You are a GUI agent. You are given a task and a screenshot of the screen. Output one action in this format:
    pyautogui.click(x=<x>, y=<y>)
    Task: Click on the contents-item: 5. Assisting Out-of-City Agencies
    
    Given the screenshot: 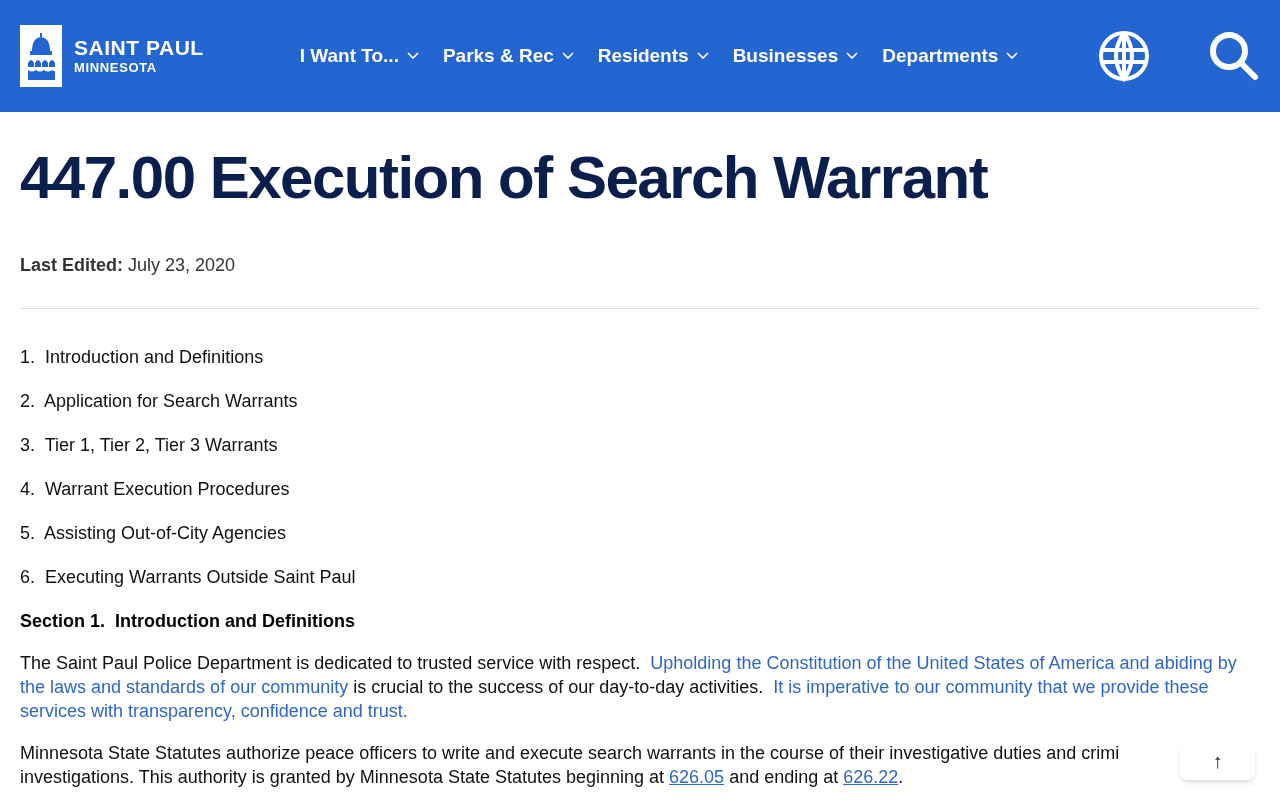 What is the action you would take?
    pyautogui.click(x=640, y=533)
    